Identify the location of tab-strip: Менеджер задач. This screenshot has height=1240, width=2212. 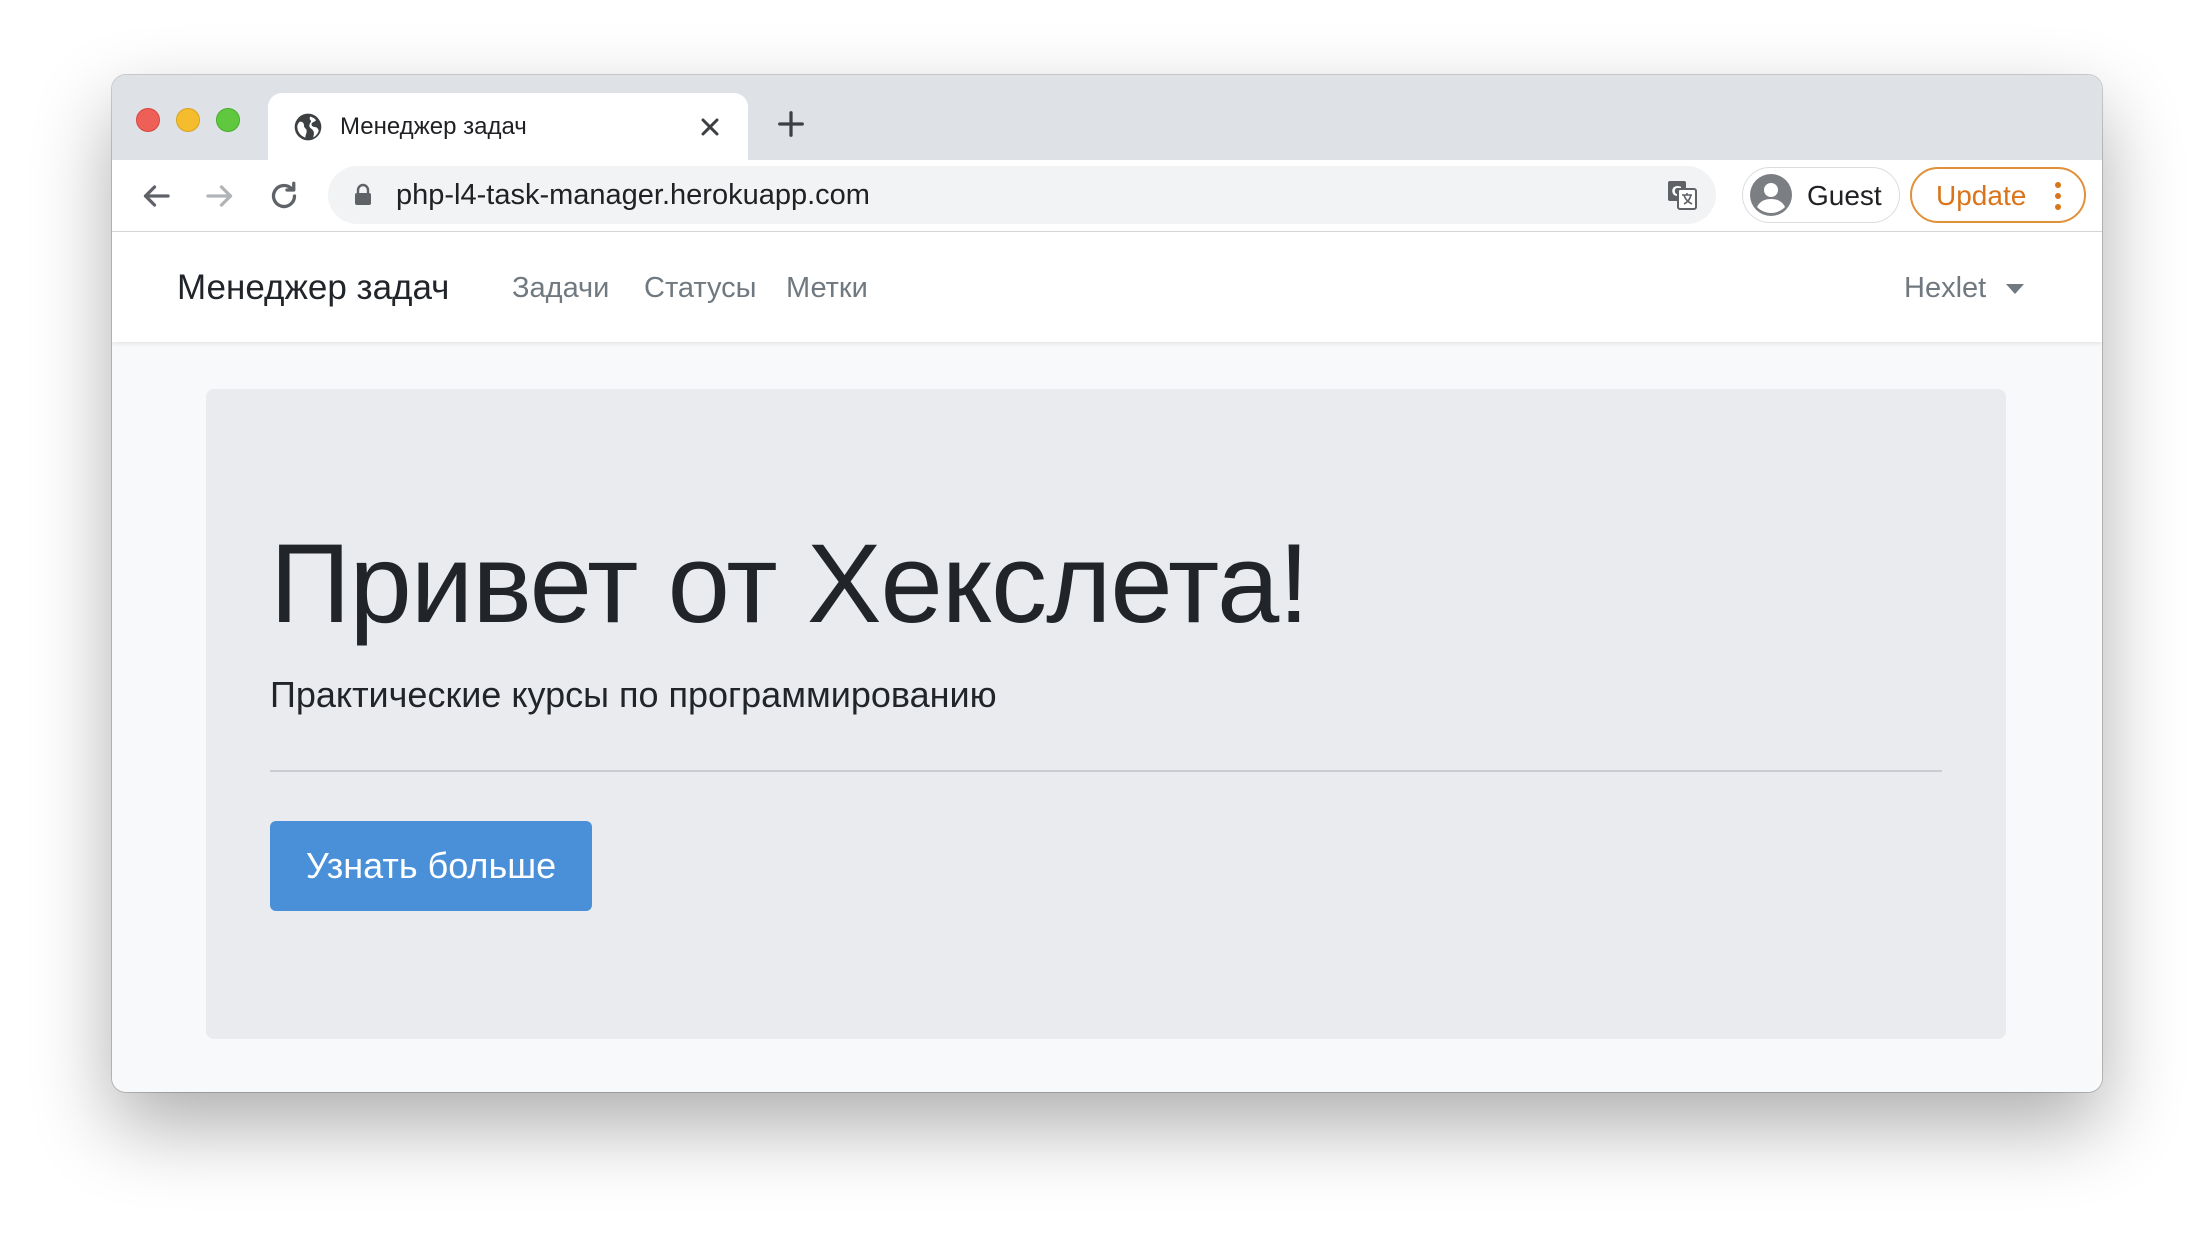
(1107, 117).